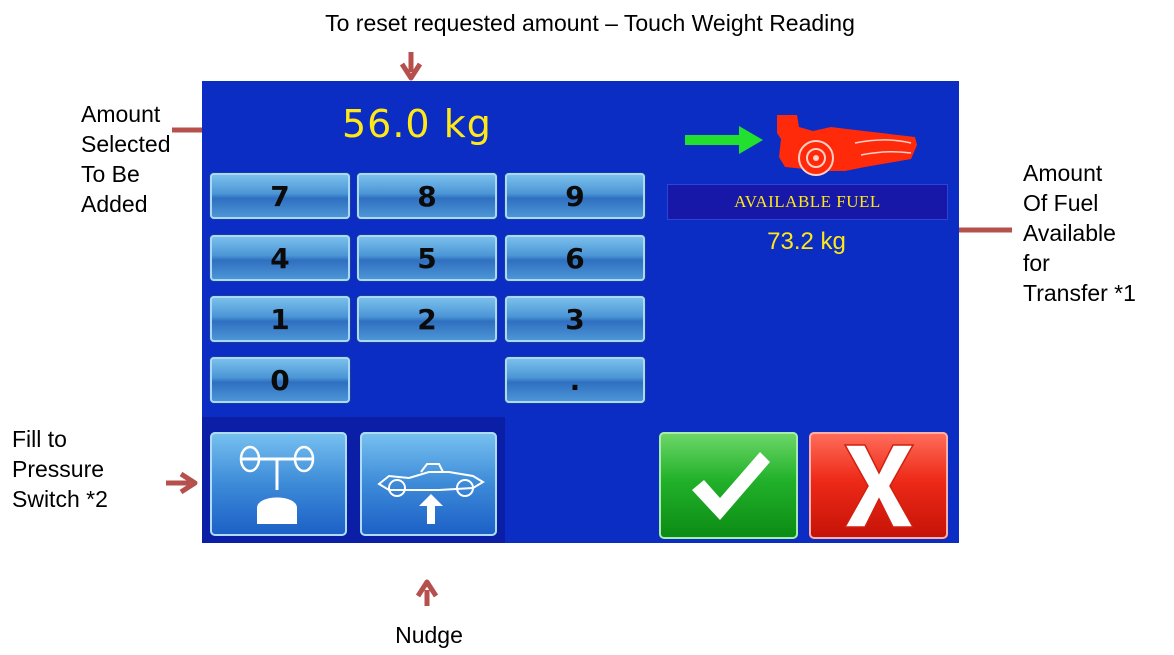 The height and width of the screenshot is (655, 1174). I want to click on confirm-button, so click(728, 485).